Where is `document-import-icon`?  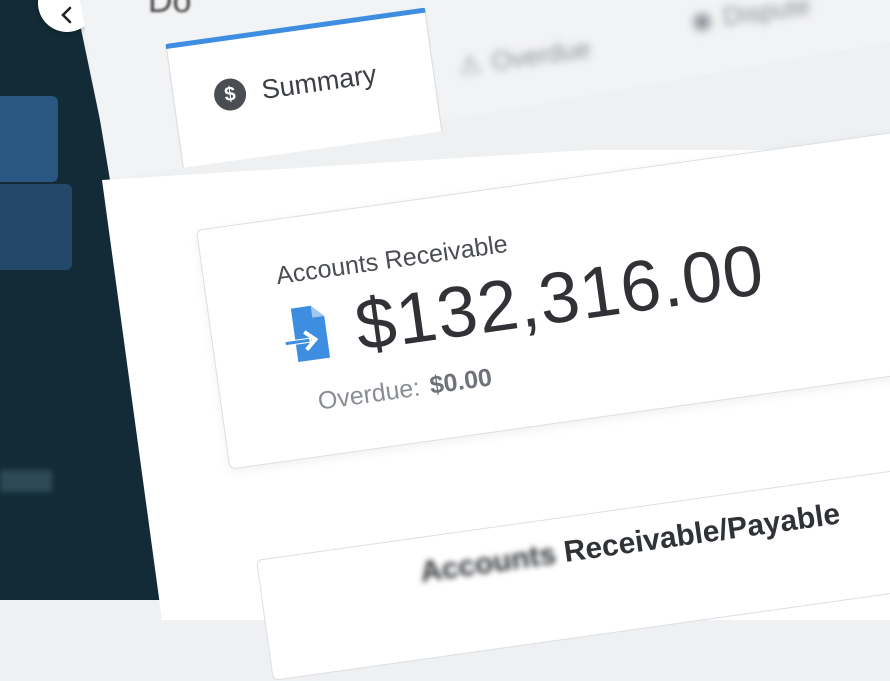
document-import-icon is located at coordinates (309, 333).